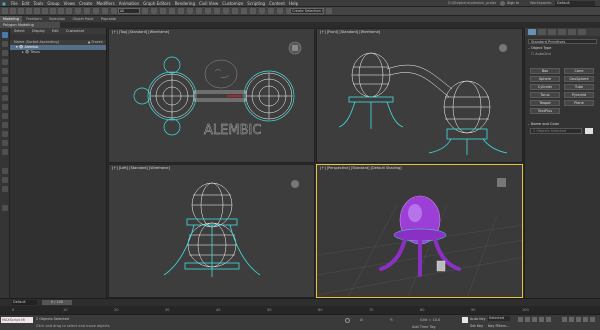 The height and width of the screenshot is (330, 600). Describe the element at coordinates (582, 32) in the screenshot. I see `utilities-tab-icon` at that location.